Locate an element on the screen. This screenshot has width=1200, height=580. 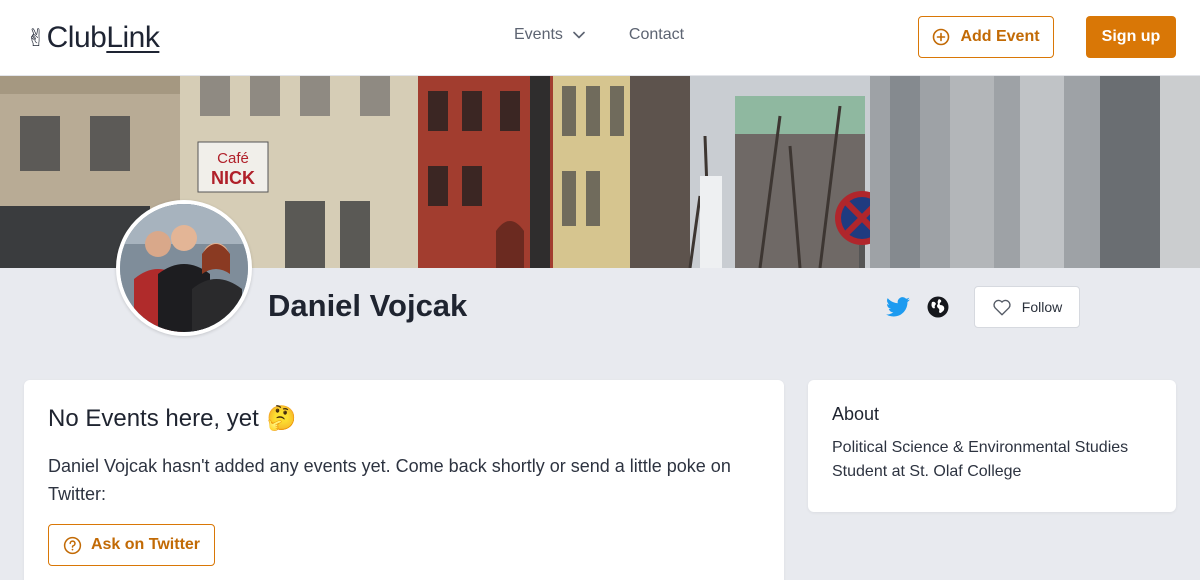
follow-button: Follow is located at coordinates (1027, 307).